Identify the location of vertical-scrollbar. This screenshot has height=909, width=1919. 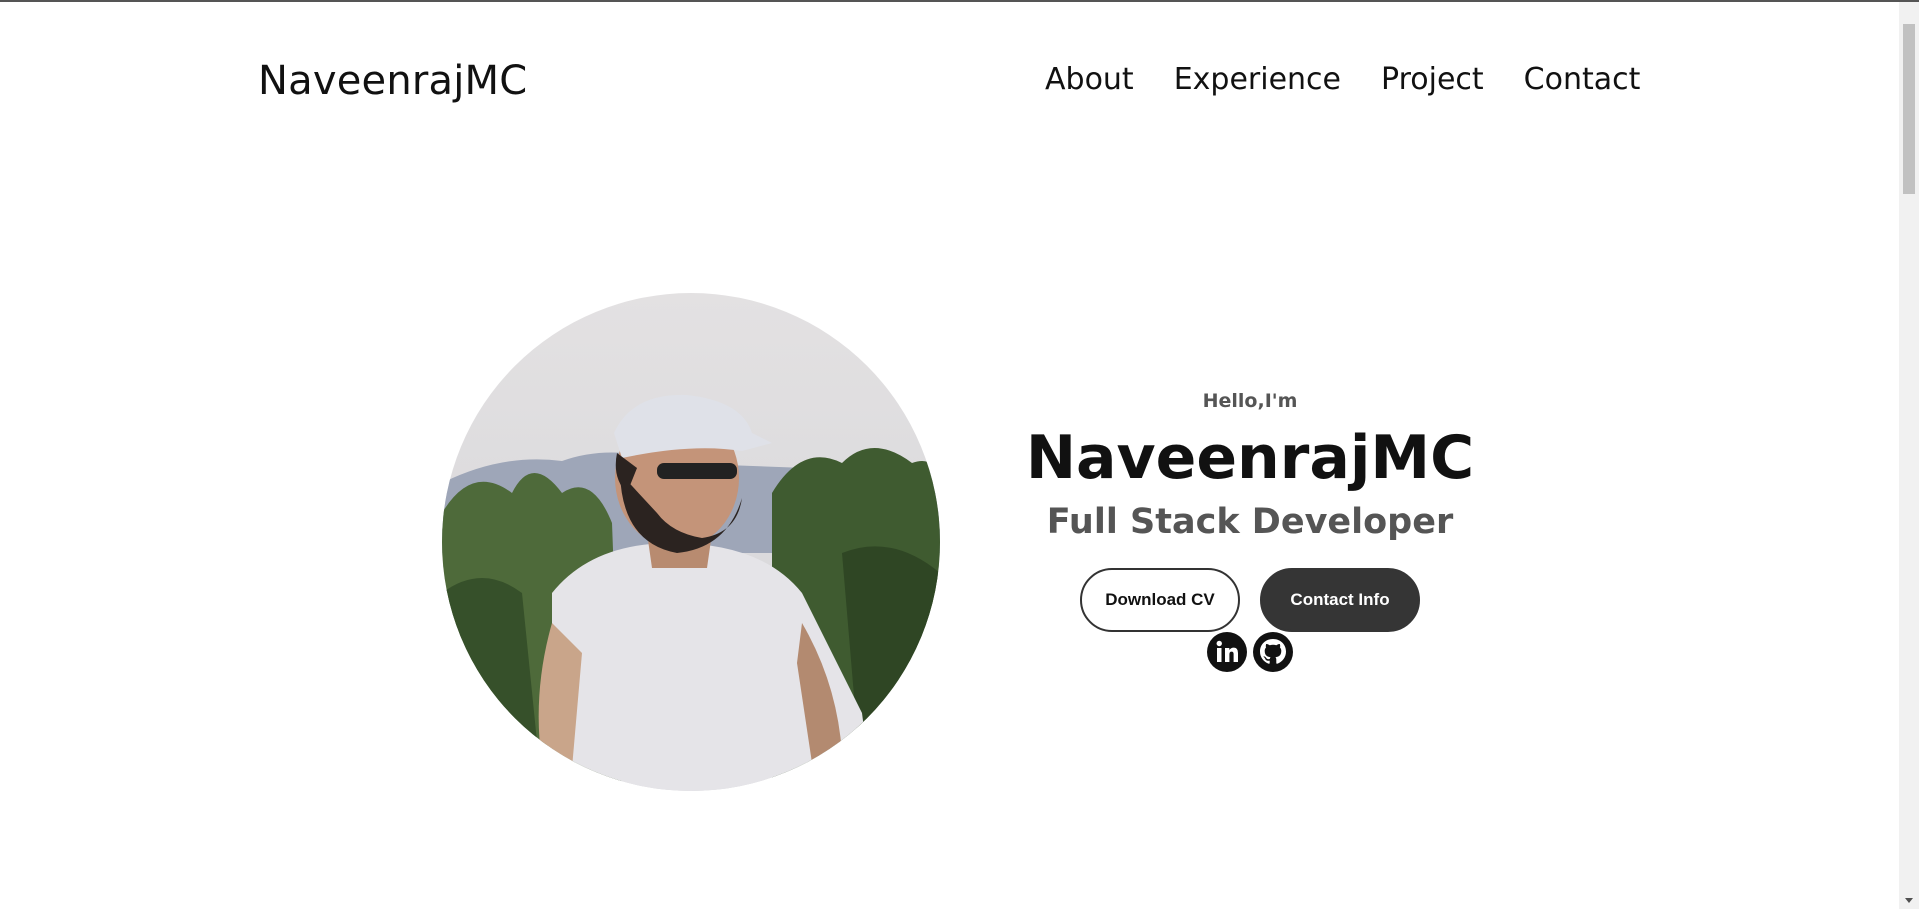
(1909, 455).